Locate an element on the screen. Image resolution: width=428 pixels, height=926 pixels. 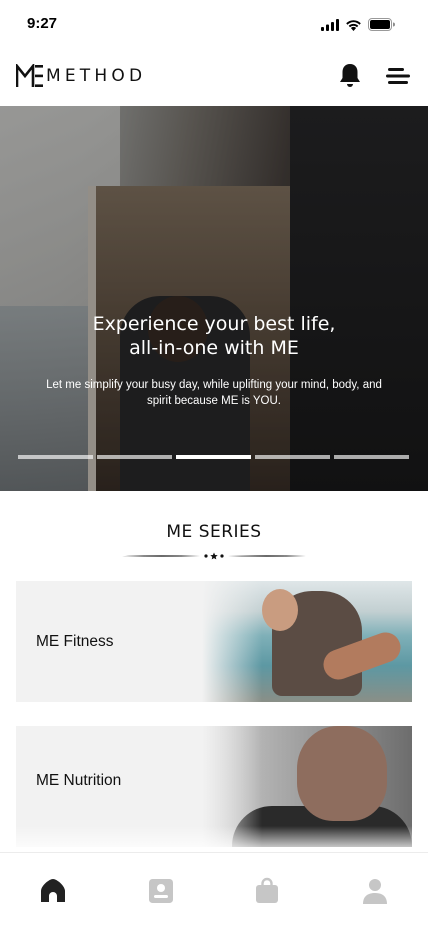
me-logo-mark is located at coordinates (29, 75).